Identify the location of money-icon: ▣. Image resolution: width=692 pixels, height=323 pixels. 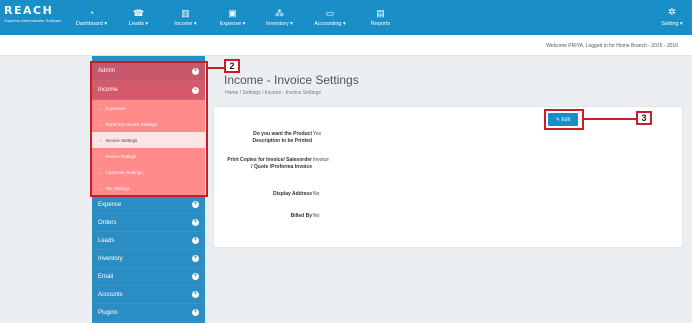
(232, 13).